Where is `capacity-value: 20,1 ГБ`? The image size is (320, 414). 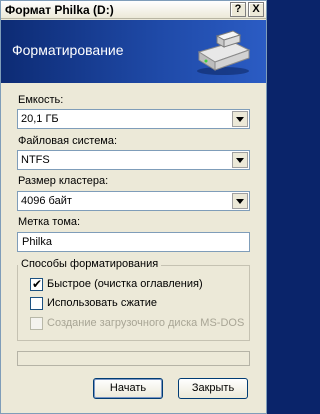
capacity-value: 20,1 ГБ is located at coordinates (40, 119).